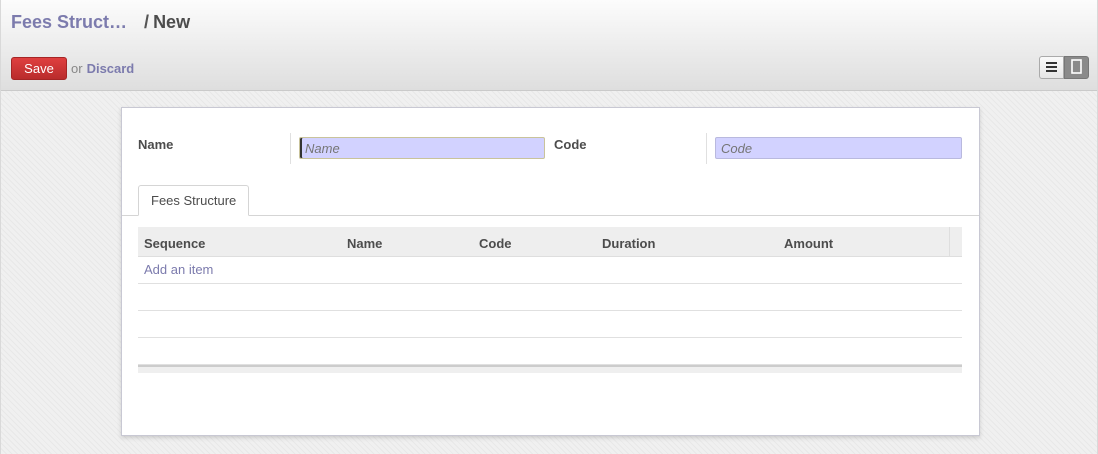 Image resolution: width=1098 pixels, height=454 pixels. Describe the element at coordinates (808, 243) in the screenshot. I see `column-header-amount: Amount` at that location.